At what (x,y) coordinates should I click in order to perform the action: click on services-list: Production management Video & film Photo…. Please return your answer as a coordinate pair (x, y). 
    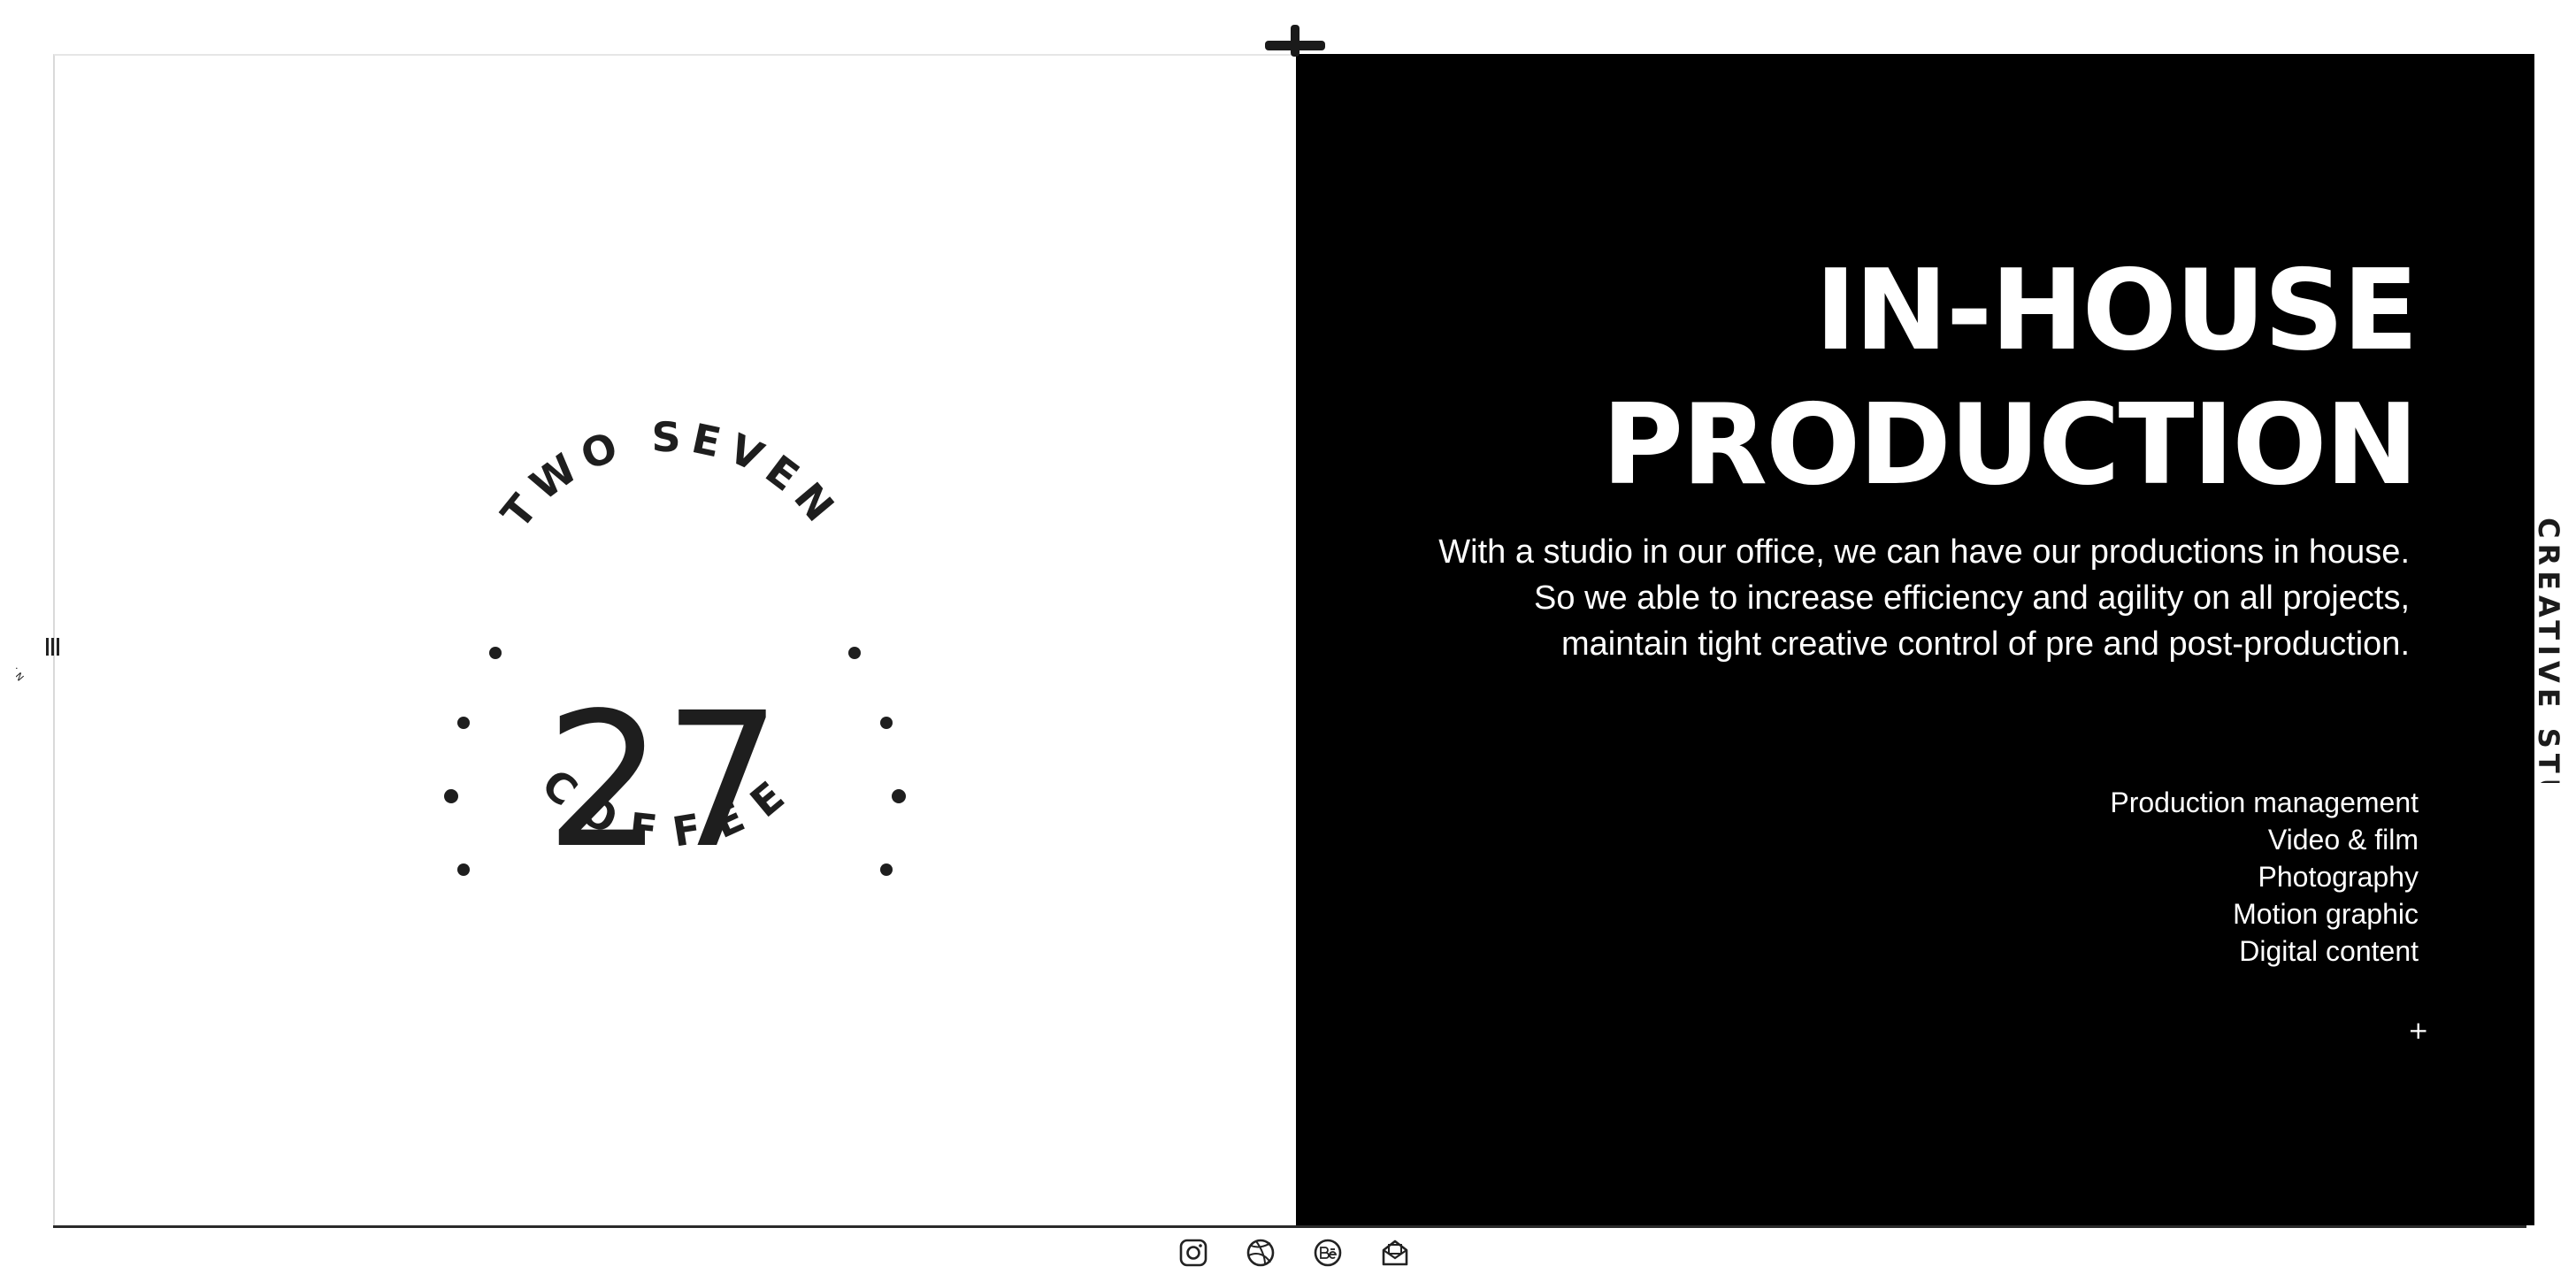
    Looking at the image, I should click on (2197, 877).